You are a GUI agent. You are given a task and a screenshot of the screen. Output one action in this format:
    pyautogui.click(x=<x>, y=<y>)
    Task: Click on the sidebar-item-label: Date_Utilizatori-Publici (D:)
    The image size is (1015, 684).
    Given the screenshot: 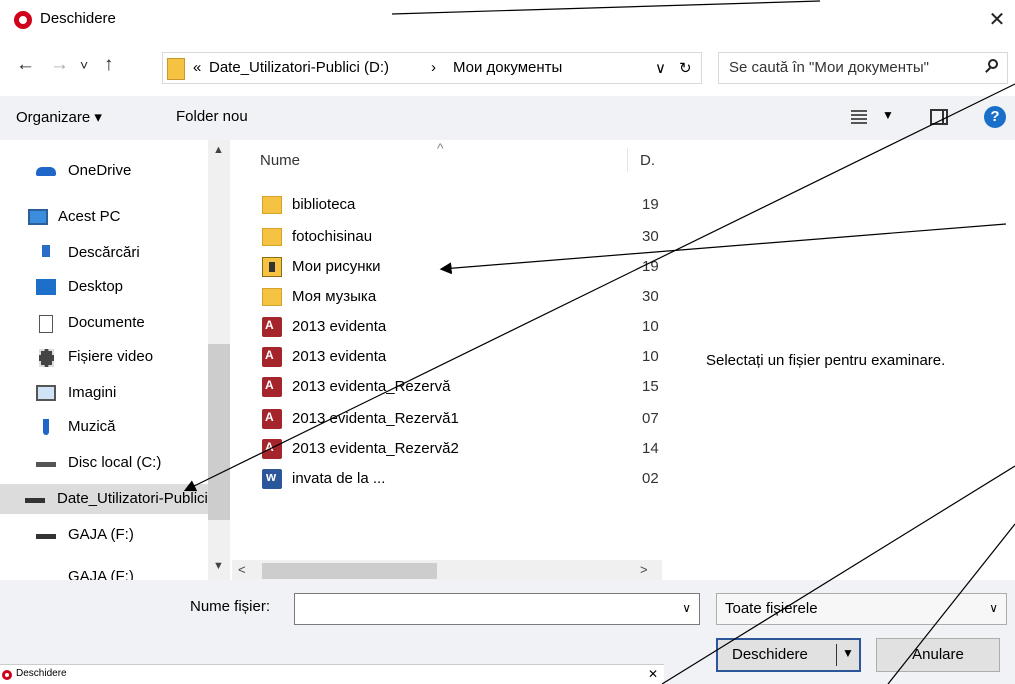 What is the action you would take?
    pyautogui.click(x=132, y=498)
    